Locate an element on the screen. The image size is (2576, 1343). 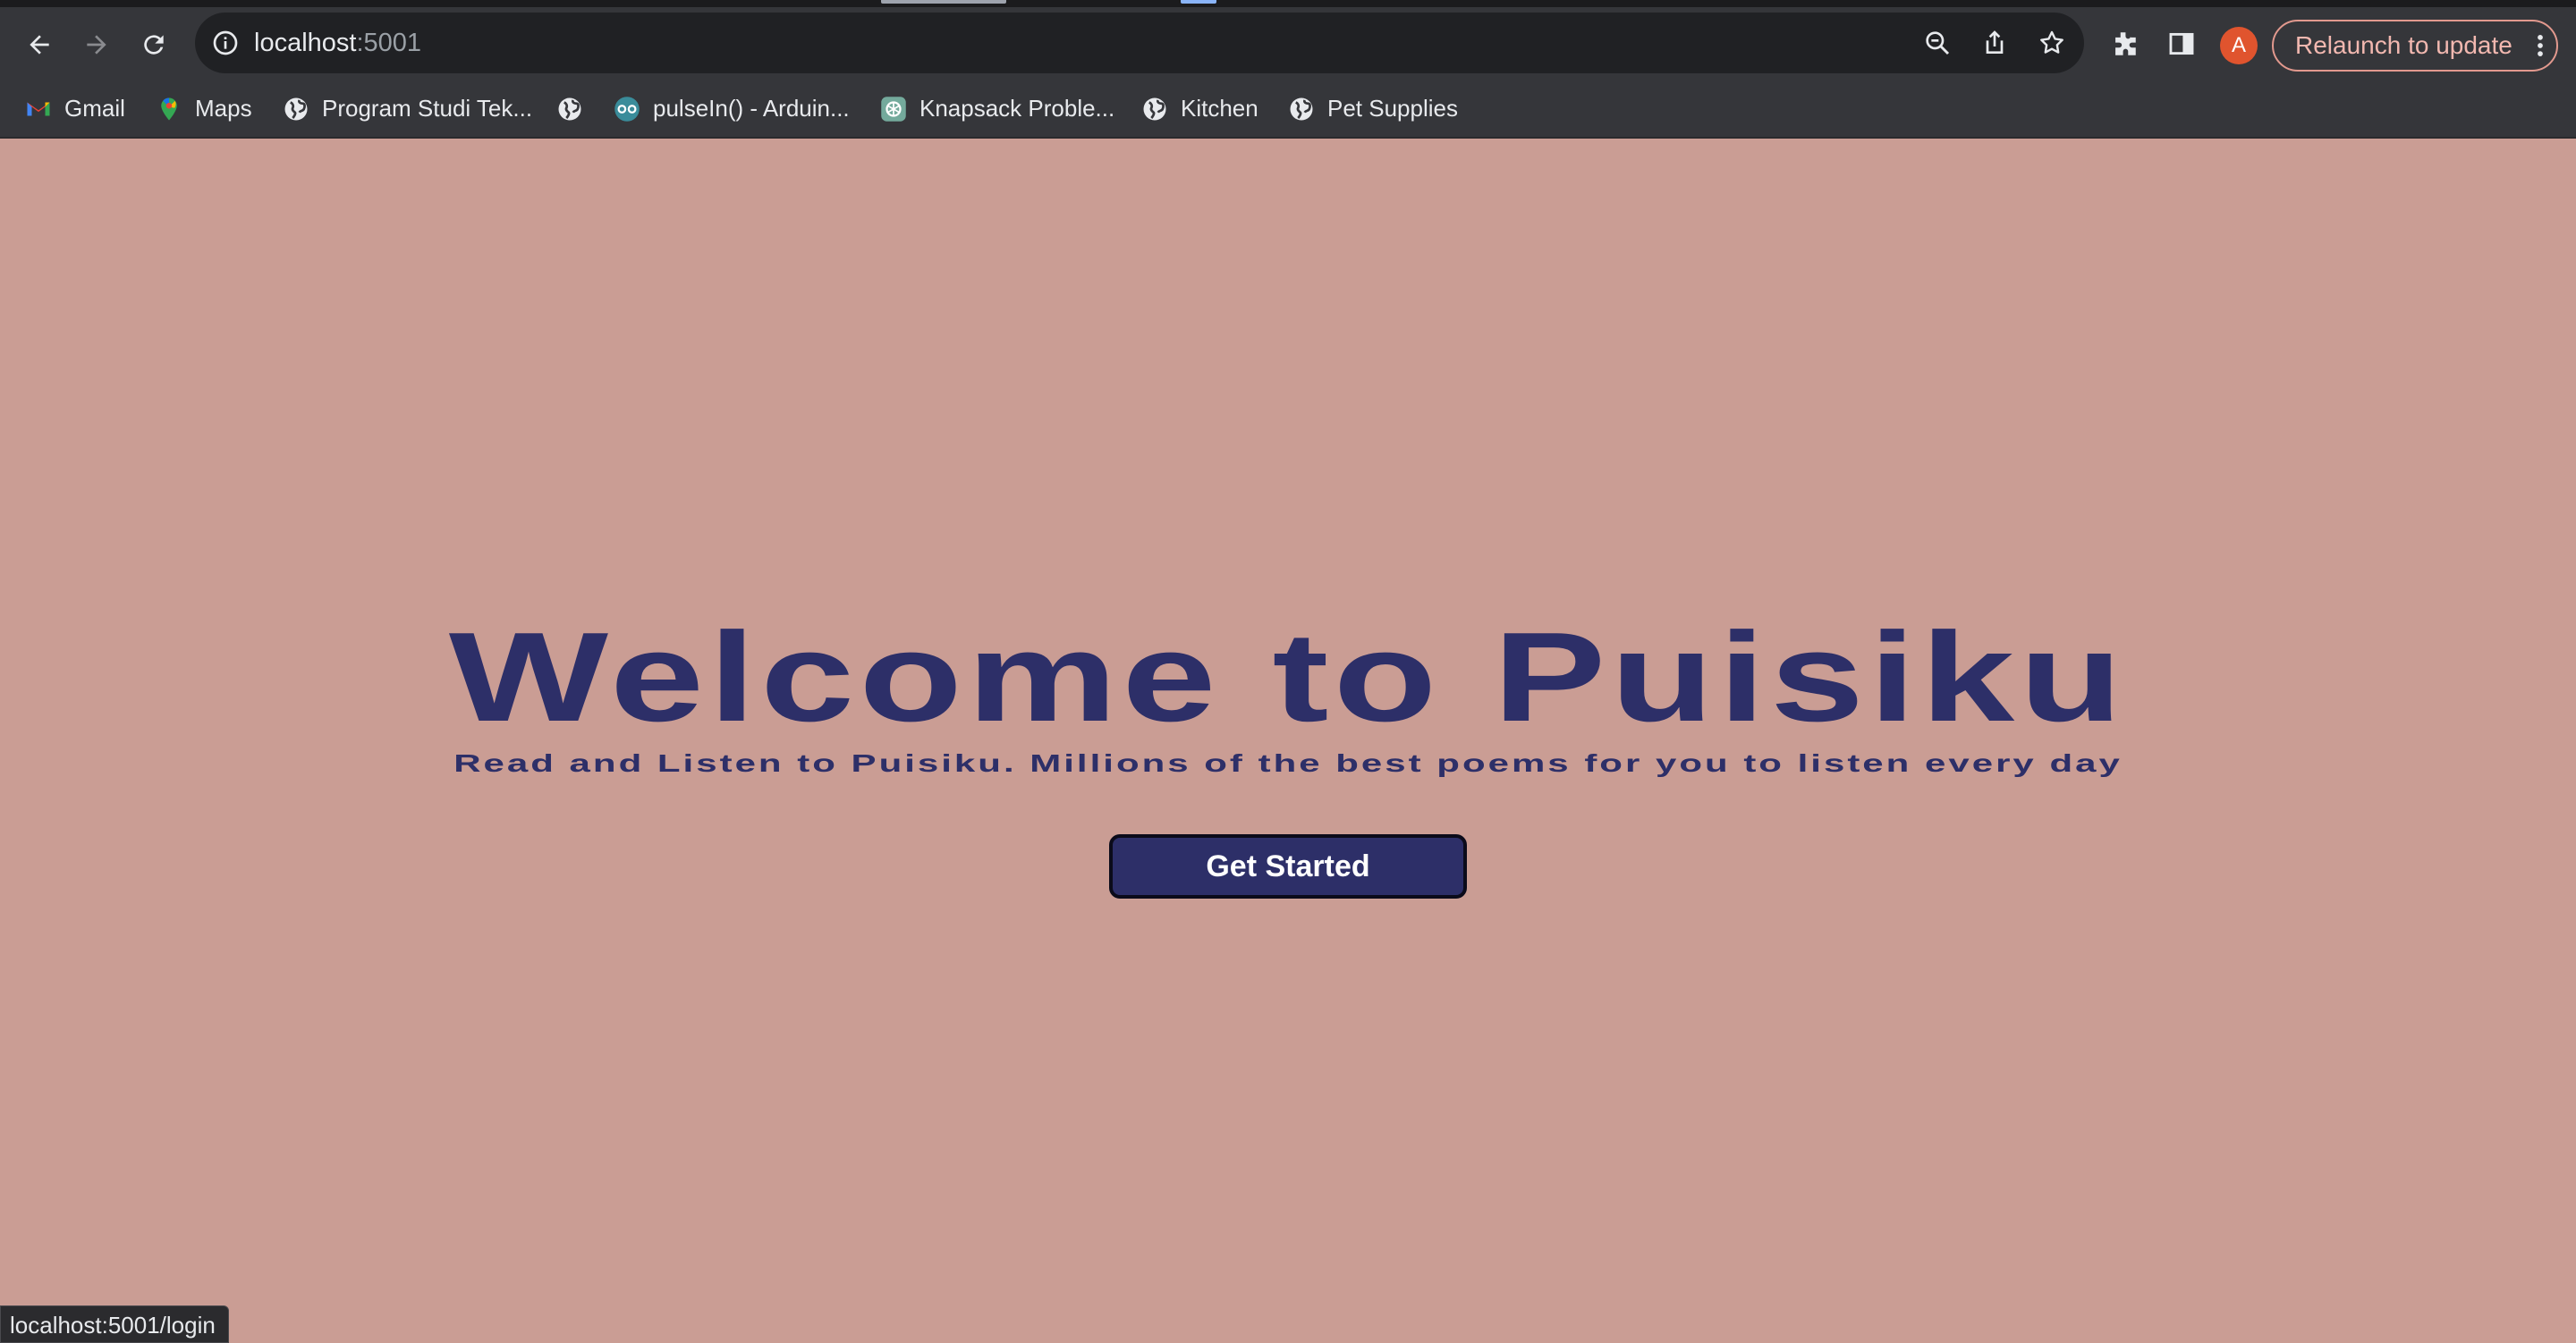
relaunch-label: Relaunch to update is located at coordinates (2403, 45).